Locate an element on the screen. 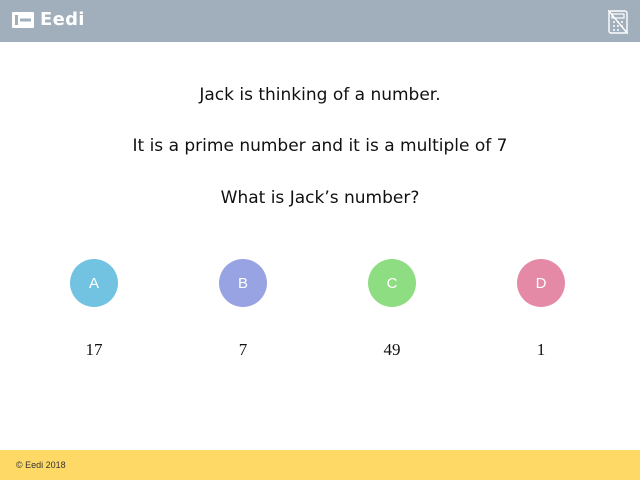 Image resolution: width=640 pixels, height=480 pixels. option-c-button: C is located at coordinates (392, 283).